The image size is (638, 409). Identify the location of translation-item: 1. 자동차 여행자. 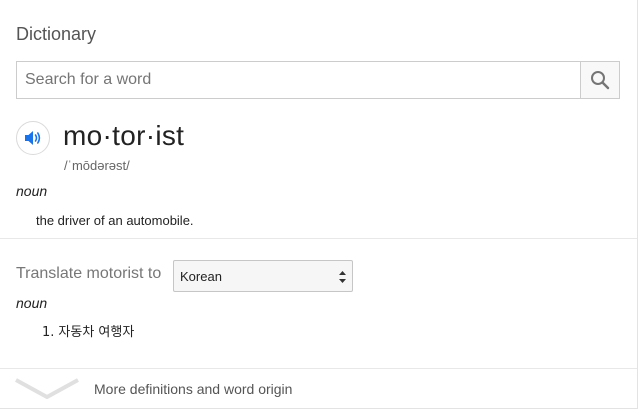
(88, 330).